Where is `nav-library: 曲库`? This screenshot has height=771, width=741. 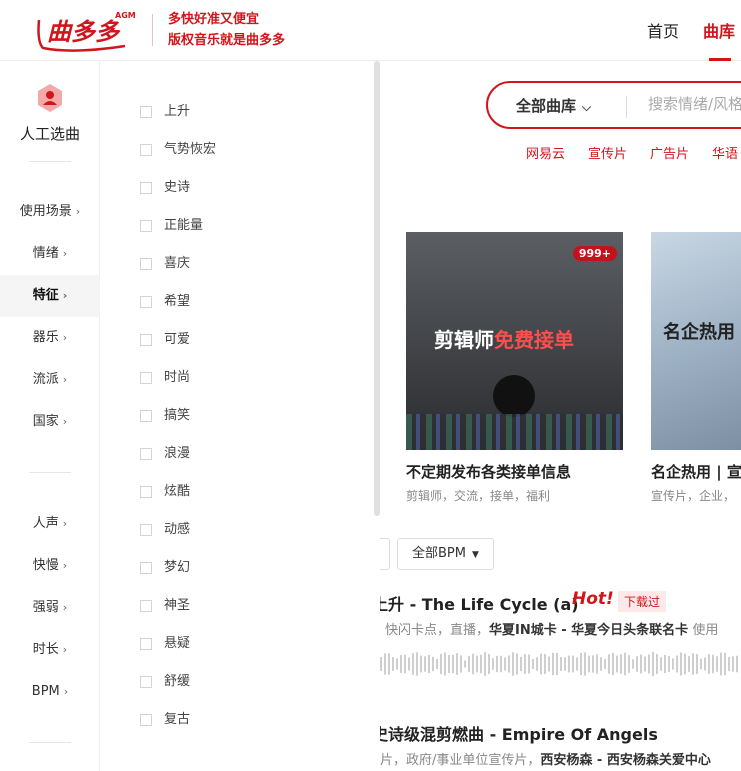
nav-library: 曲库 is located at coordinates (719, 30).